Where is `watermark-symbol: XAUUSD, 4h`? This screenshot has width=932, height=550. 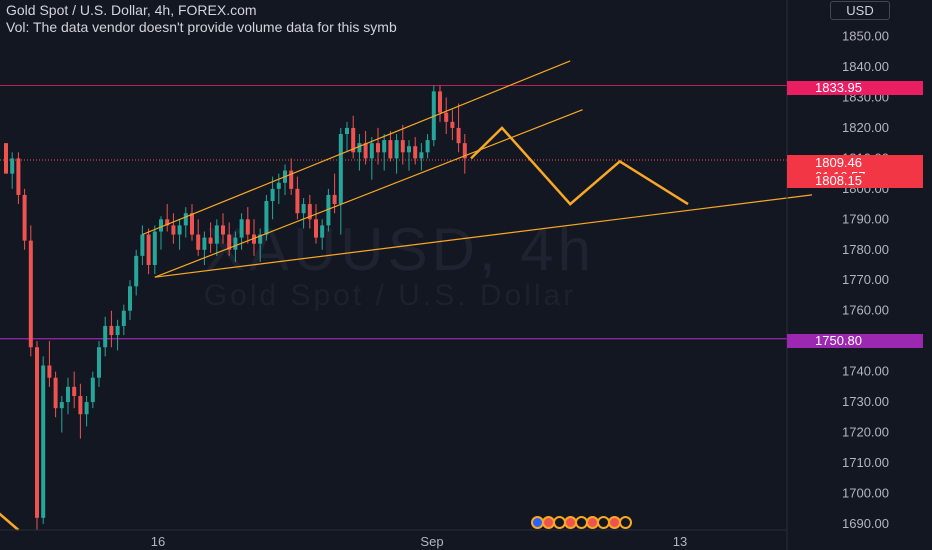 watermark-symbol: XAUUSD, 4h is located at coordinates (400, 249).